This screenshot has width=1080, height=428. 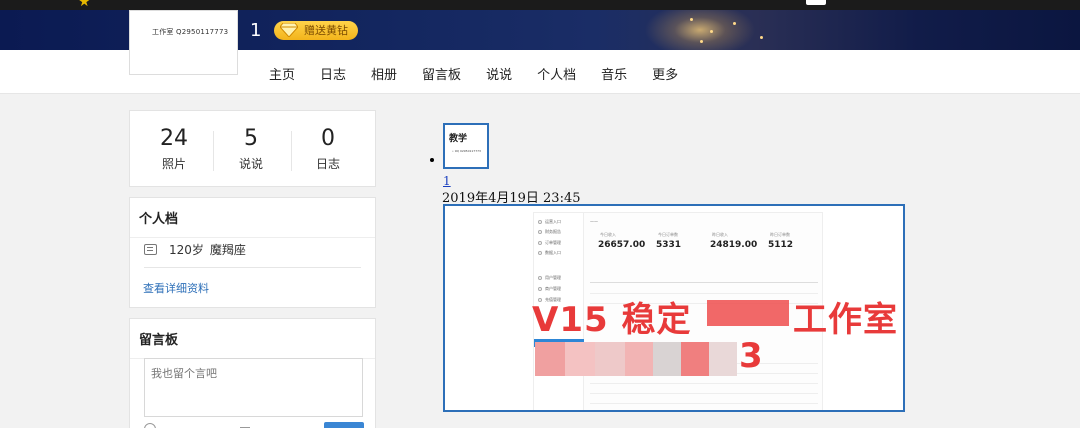 I want to click on nav-items: 主页 日志 相册 留言板 说说 个人档 音乐 更多, so click(x=486, y=73).